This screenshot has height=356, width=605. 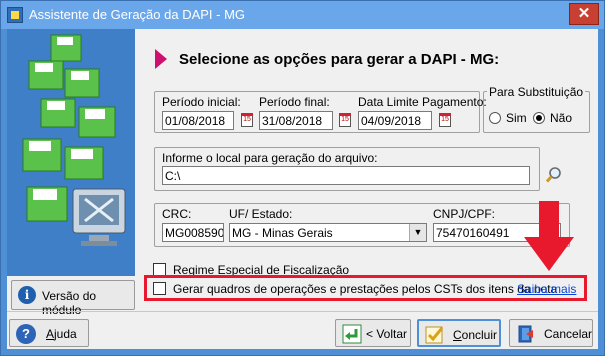 I want to click on cancel-button: Cancelar, so click(x=551, y=333).